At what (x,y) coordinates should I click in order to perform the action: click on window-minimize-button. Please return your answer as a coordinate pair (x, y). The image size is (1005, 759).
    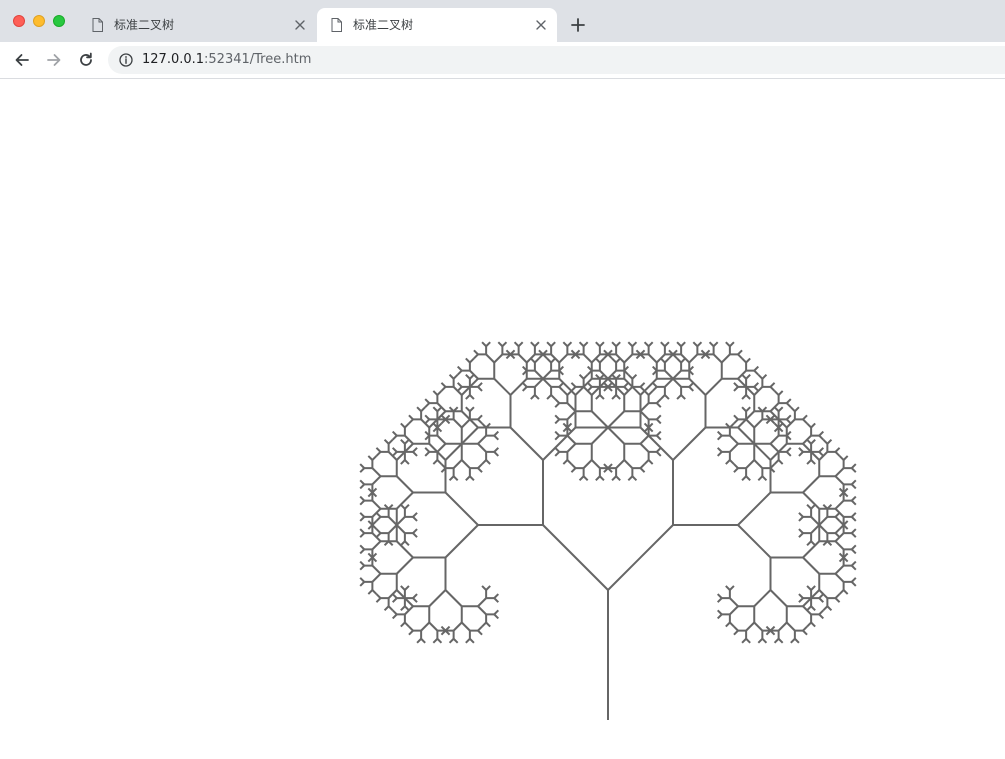
    Looking at the image, I should click on (39, 21).